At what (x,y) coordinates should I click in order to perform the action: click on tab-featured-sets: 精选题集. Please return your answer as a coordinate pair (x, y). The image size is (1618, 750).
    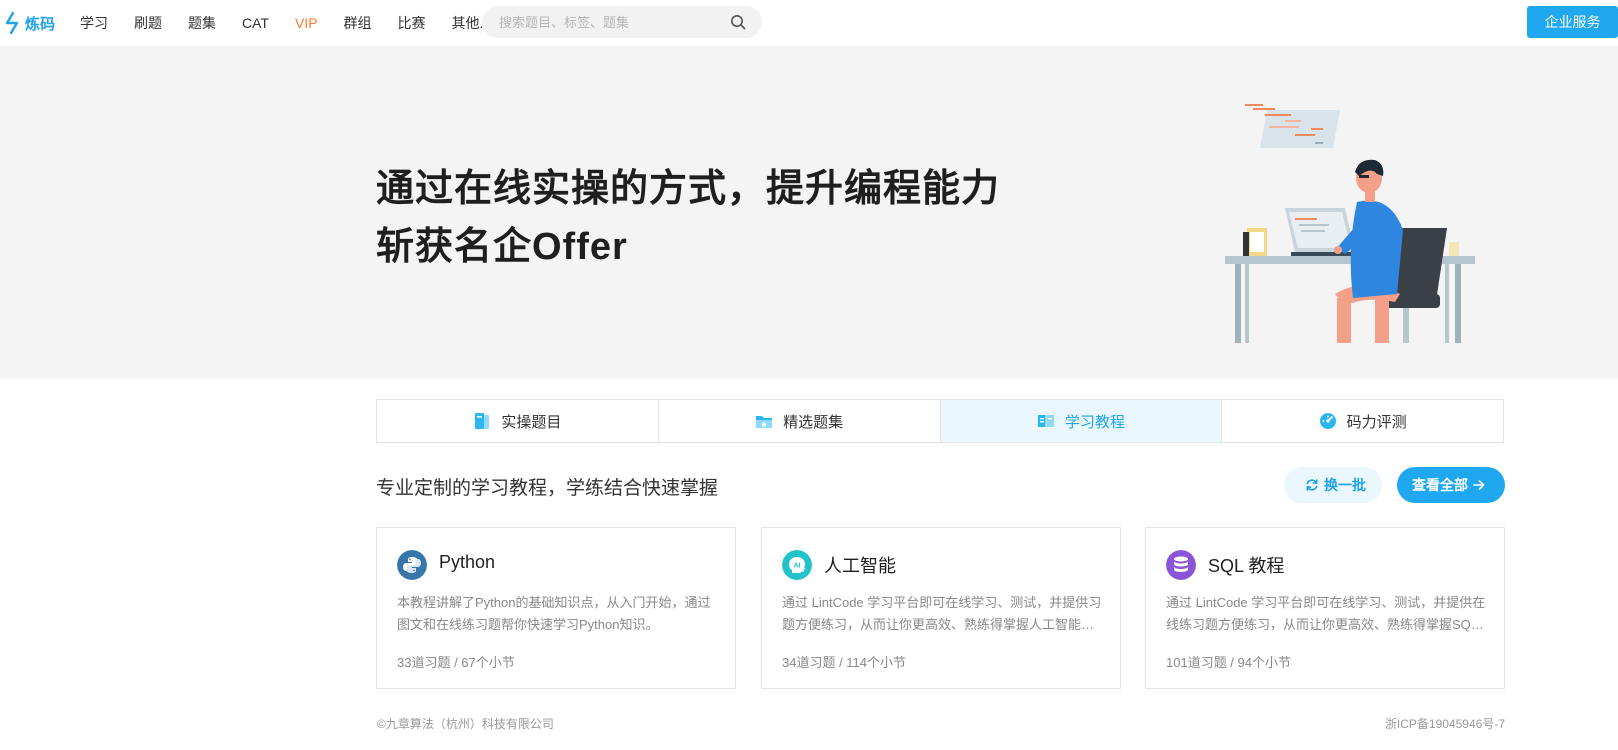
    Looking at the image, I should click on (800, 421).